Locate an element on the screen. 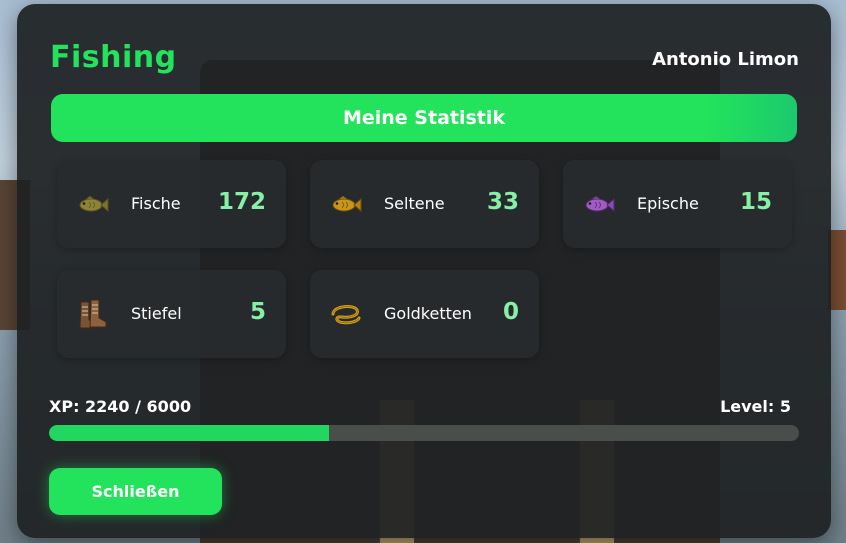 The height and width of the screenshot is (543, 846). app-title: Fishing is located at coordinates (113, 57).